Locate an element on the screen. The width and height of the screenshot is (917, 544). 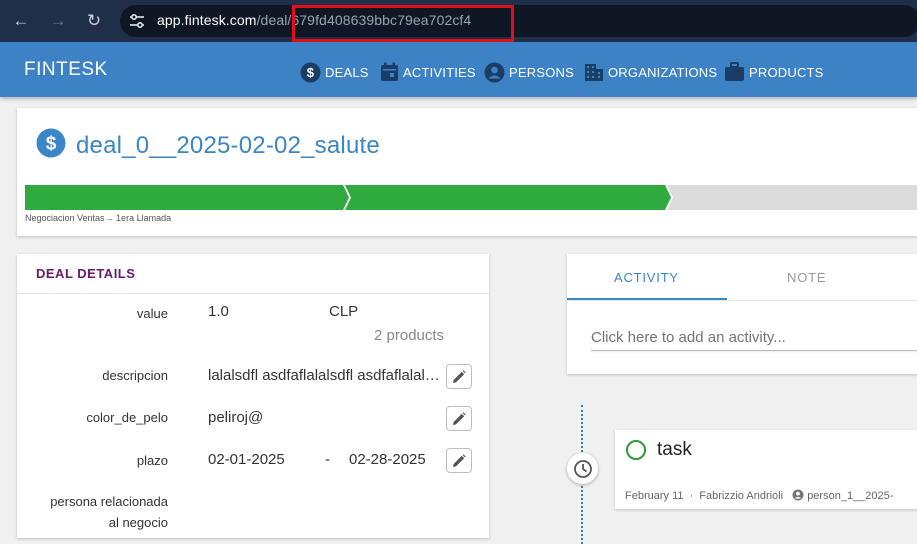
color-de-pelo-label: color_de_pelo is located at coordinates (127, 417).